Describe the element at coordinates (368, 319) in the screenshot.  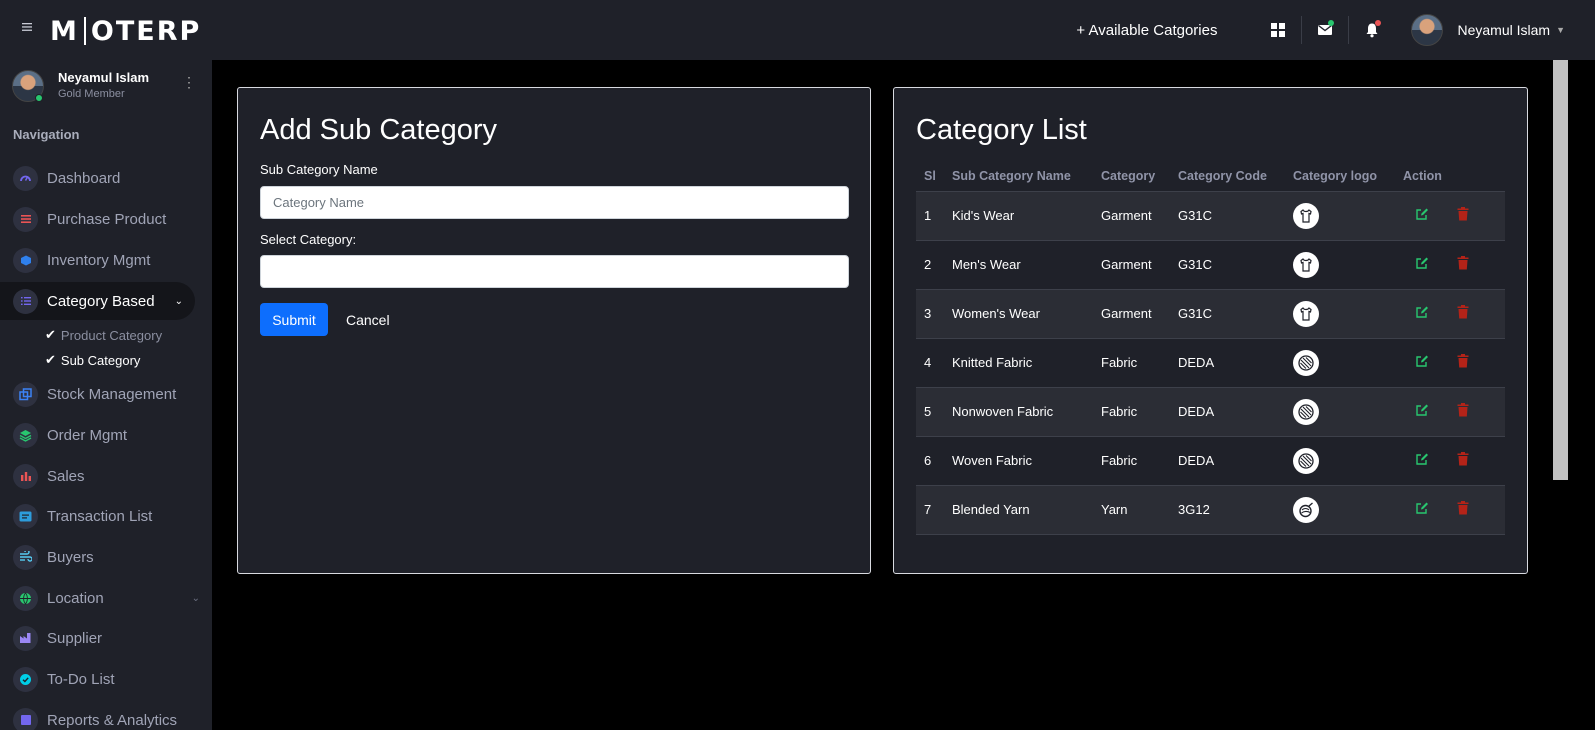
I see `cancel-button: Cancel` at that location.